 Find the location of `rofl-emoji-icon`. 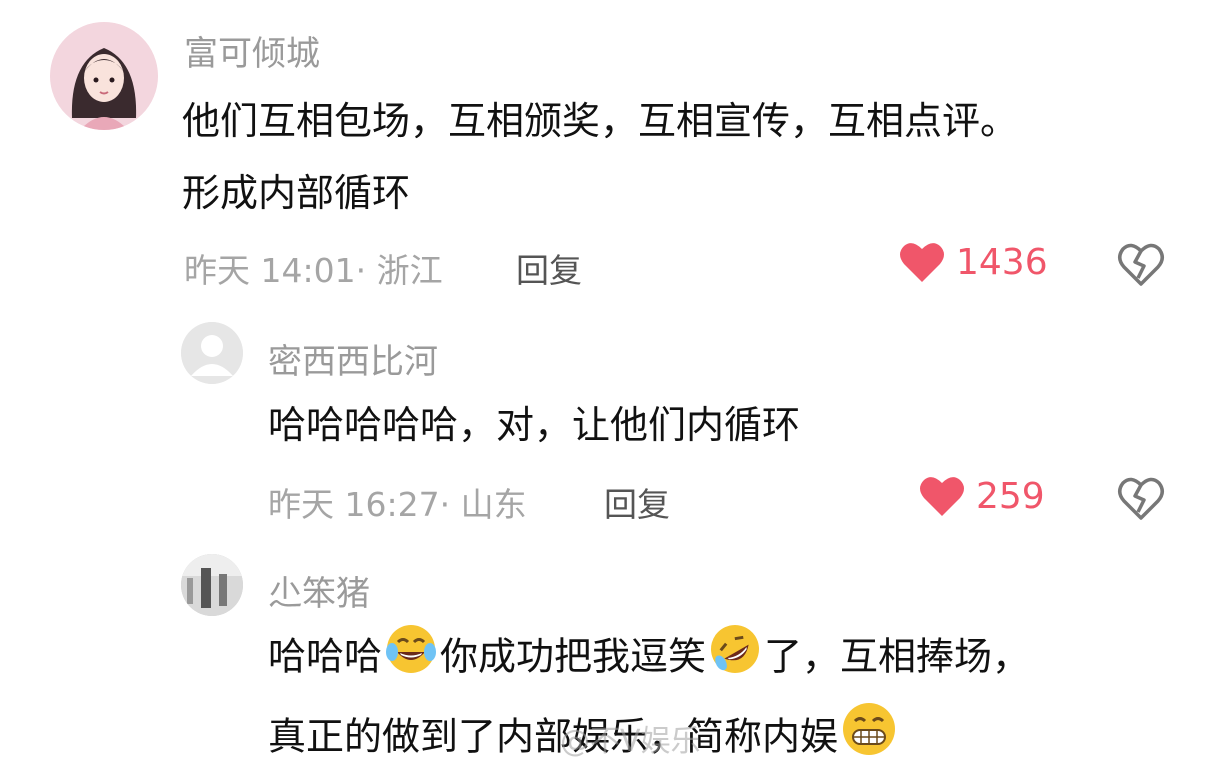

rofl-emoji-icon is located at coordinates (735, 659).